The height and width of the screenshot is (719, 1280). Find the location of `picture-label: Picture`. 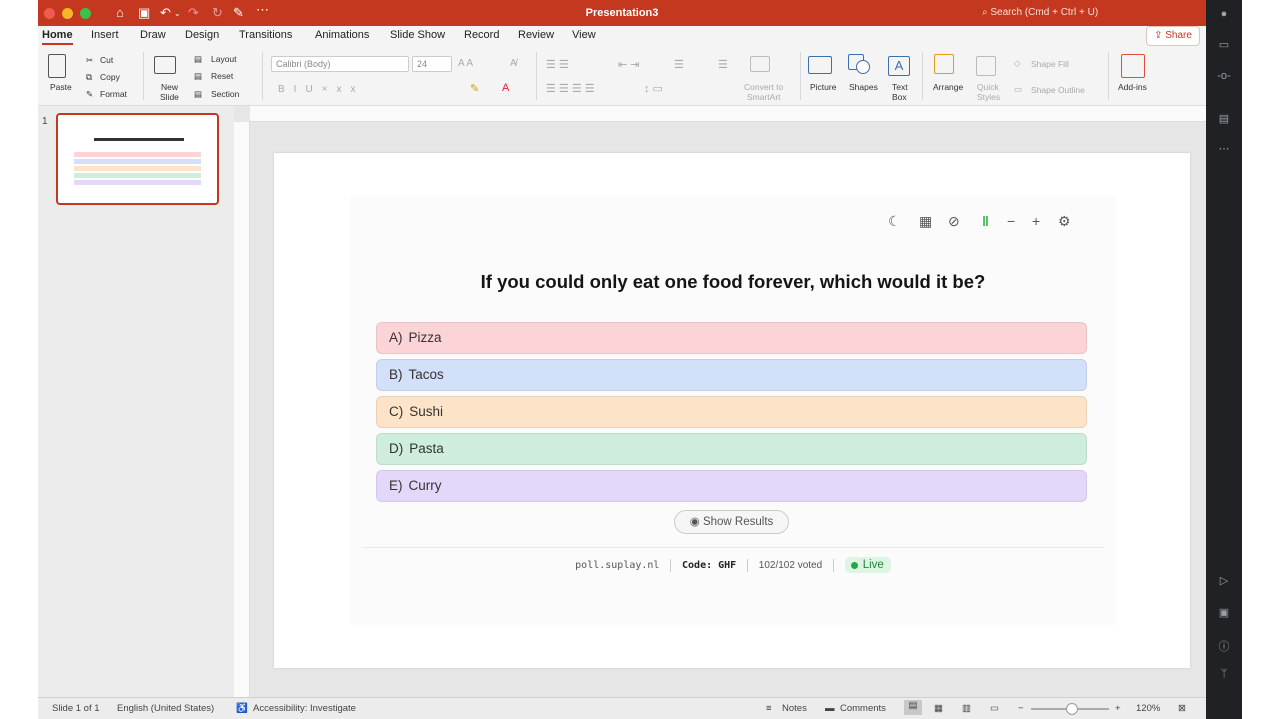

picture-label: Picture is located at coordinates (823, 87).